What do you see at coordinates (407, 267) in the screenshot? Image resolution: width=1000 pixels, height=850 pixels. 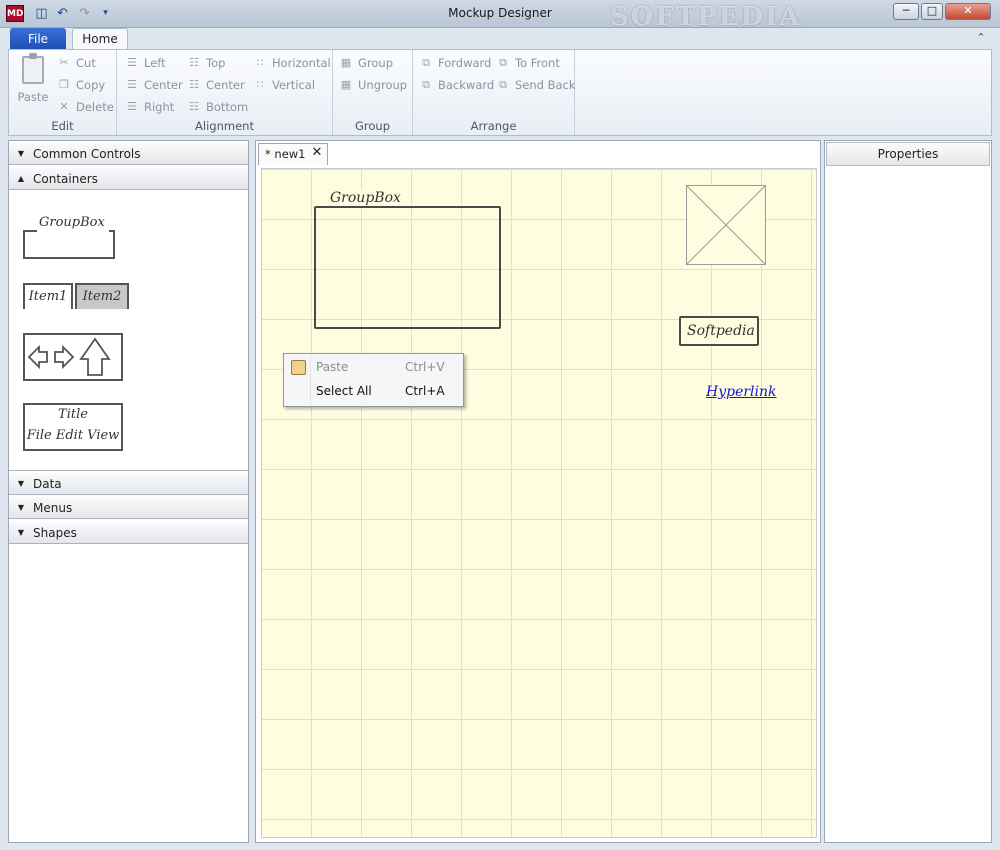 I see `canvas-groupbox` at bounding box center [407, 267].